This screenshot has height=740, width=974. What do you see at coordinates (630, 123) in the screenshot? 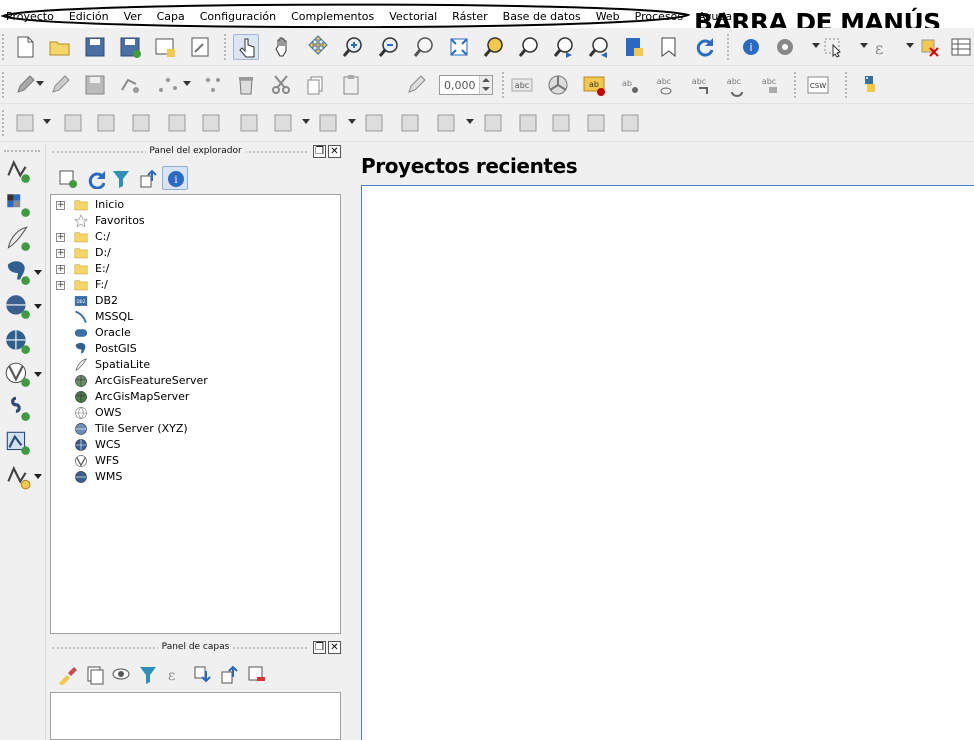
I see `offset-f-icon` at bounding box center [630, 123].